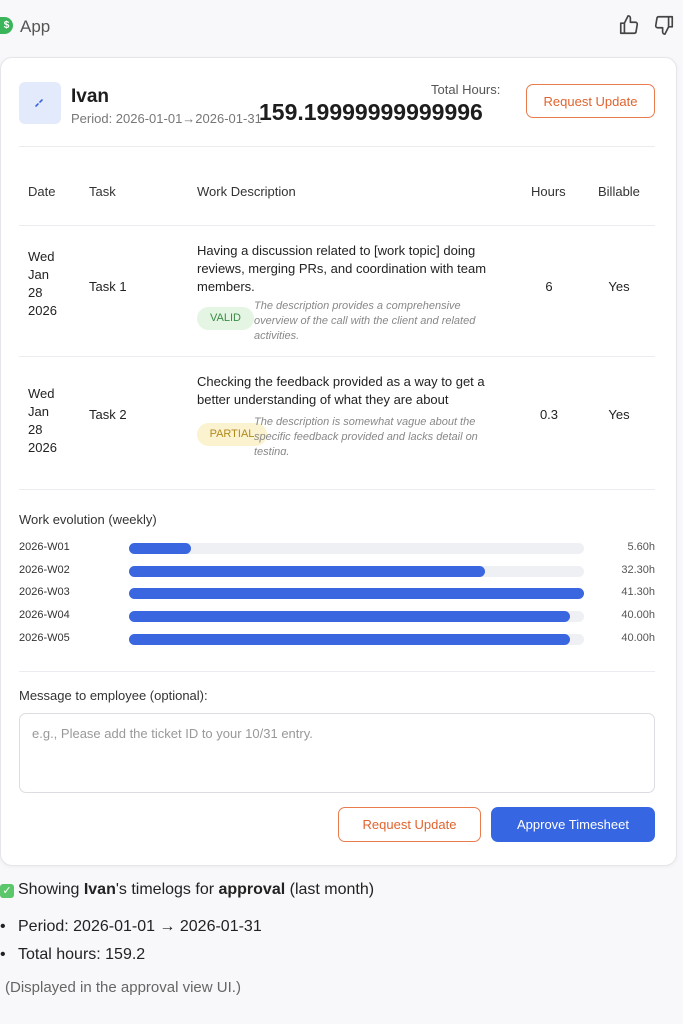 The height and width of the screenshot is (1024, 683). Describe the element at coordinates (166, 118) in the screenshot. I see `period-text: Period: 2026-01-01→2026-01-31` at that location.